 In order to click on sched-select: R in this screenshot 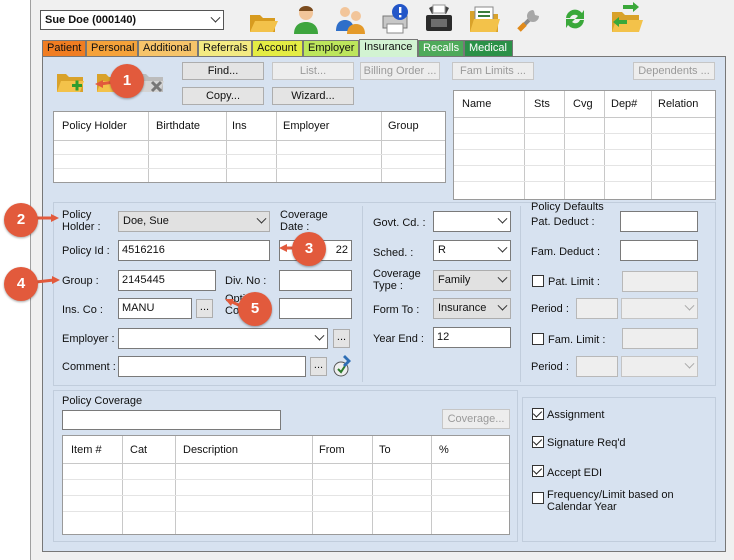, I will do `click(472, 250)`.